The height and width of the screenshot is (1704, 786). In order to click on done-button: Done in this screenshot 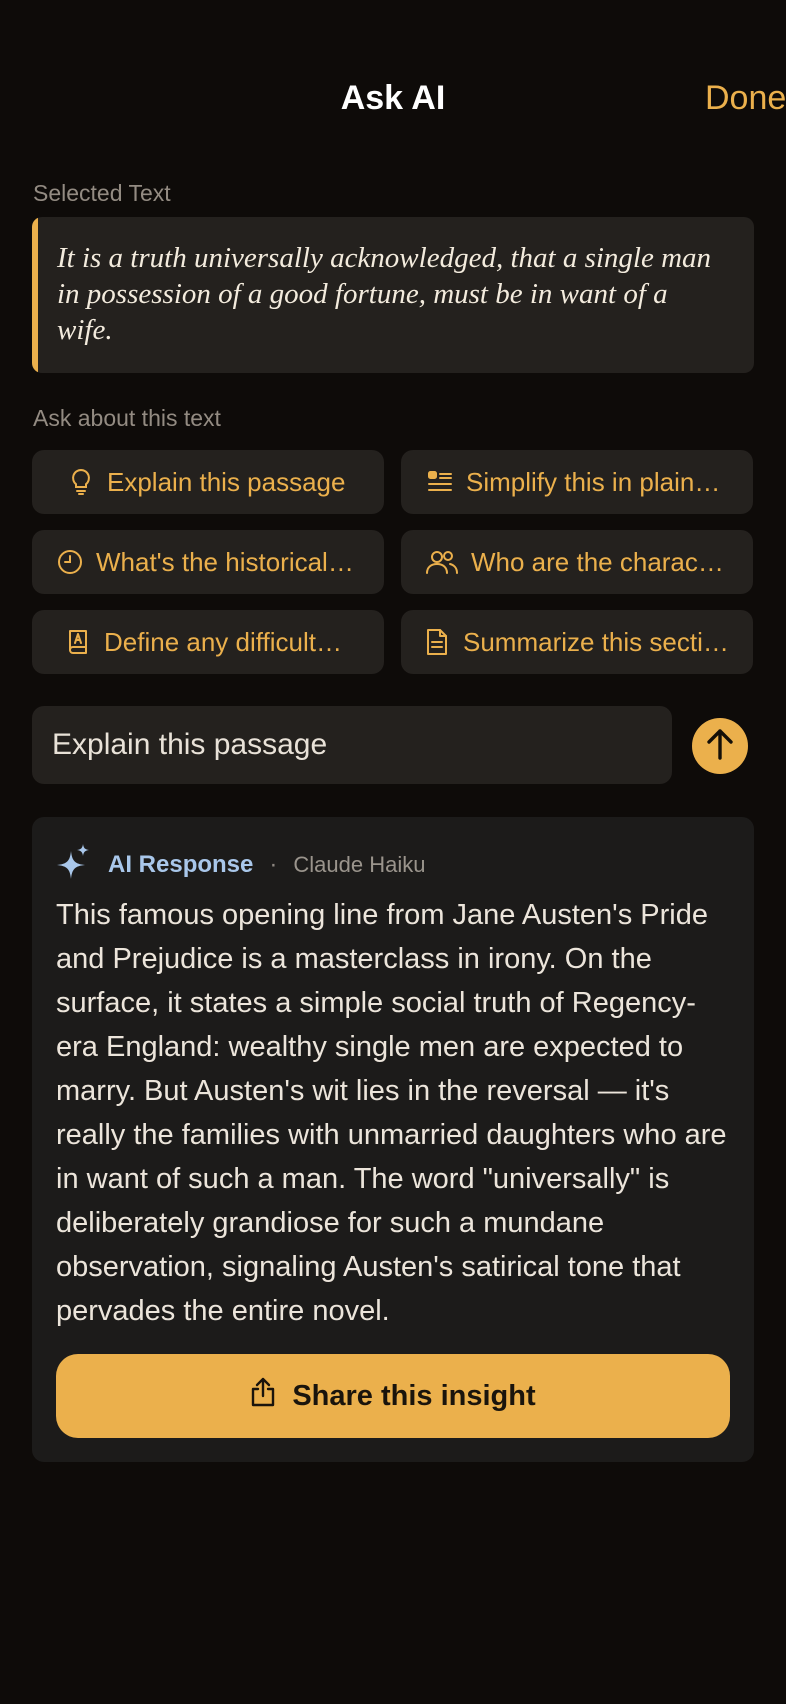, I will do `click(745, 98)`.